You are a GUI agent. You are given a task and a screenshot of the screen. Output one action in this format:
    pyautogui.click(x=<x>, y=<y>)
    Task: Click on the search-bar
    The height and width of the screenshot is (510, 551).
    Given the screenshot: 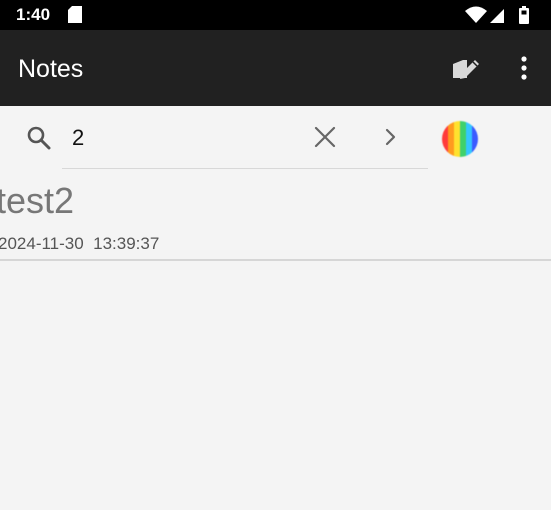 What is the action you would take?
    pyautogui.click(x=275, y=139)
    